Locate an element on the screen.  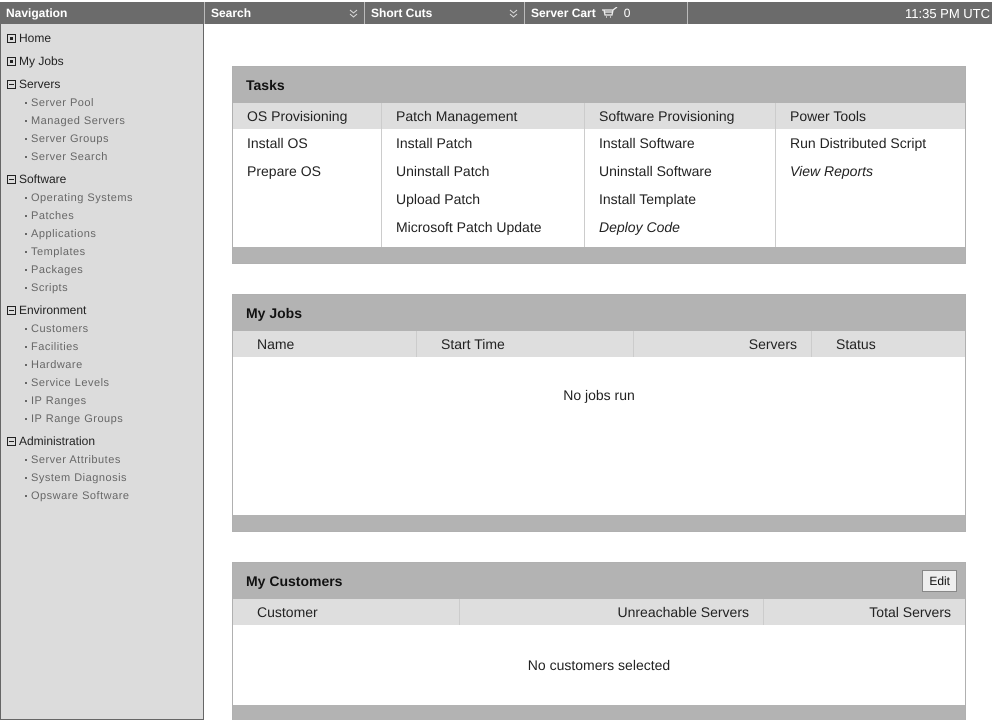
cart-icon is located at coordinates (610, 13).